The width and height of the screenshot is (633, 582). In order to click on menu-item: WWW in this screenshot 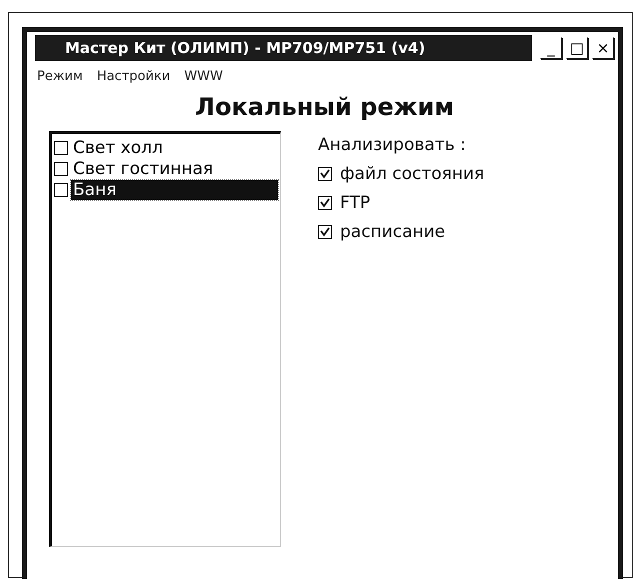, I will do `click(203, 79)`.